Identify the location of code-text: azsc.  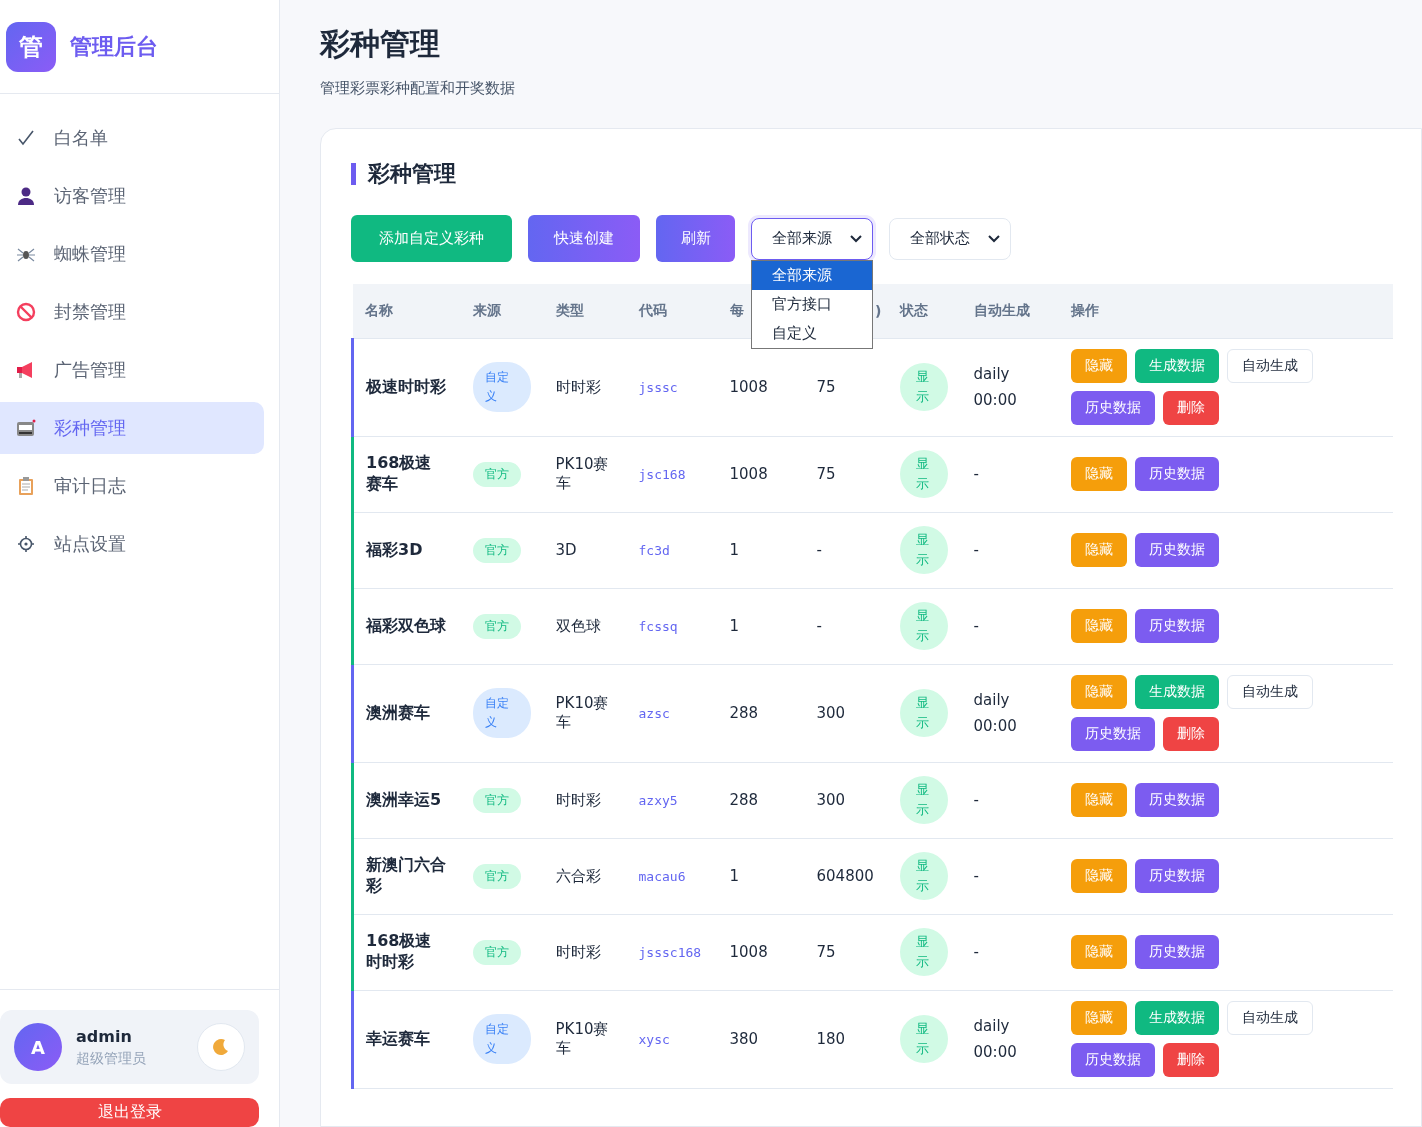
(654, 713).